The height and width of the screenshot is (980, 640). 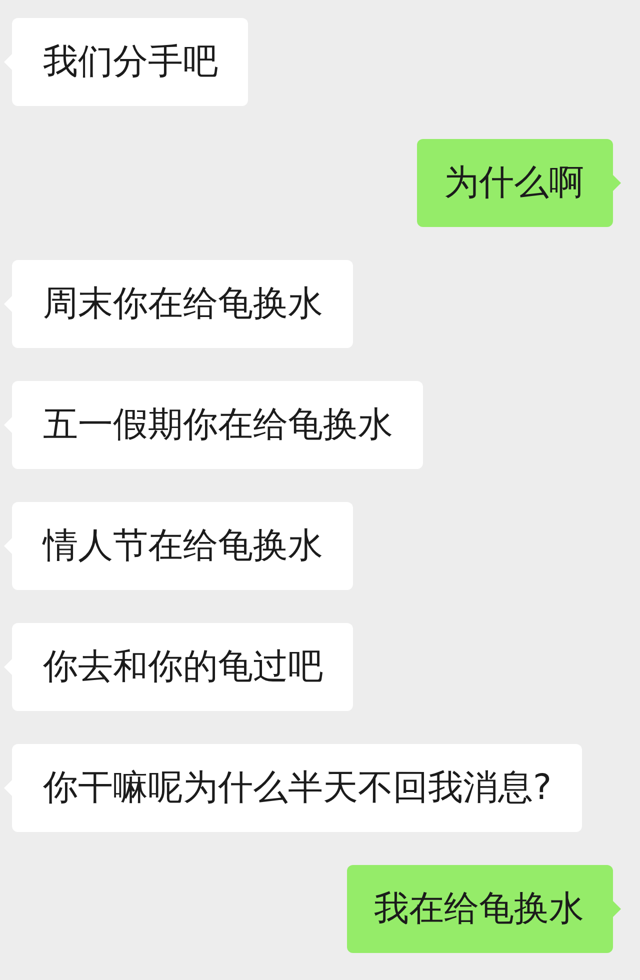 What do you see at coordinates (213, 425) in the screenshot?
I see `message-bubble: 五一假期你在给龟换水` at bounding box center [213, 425].